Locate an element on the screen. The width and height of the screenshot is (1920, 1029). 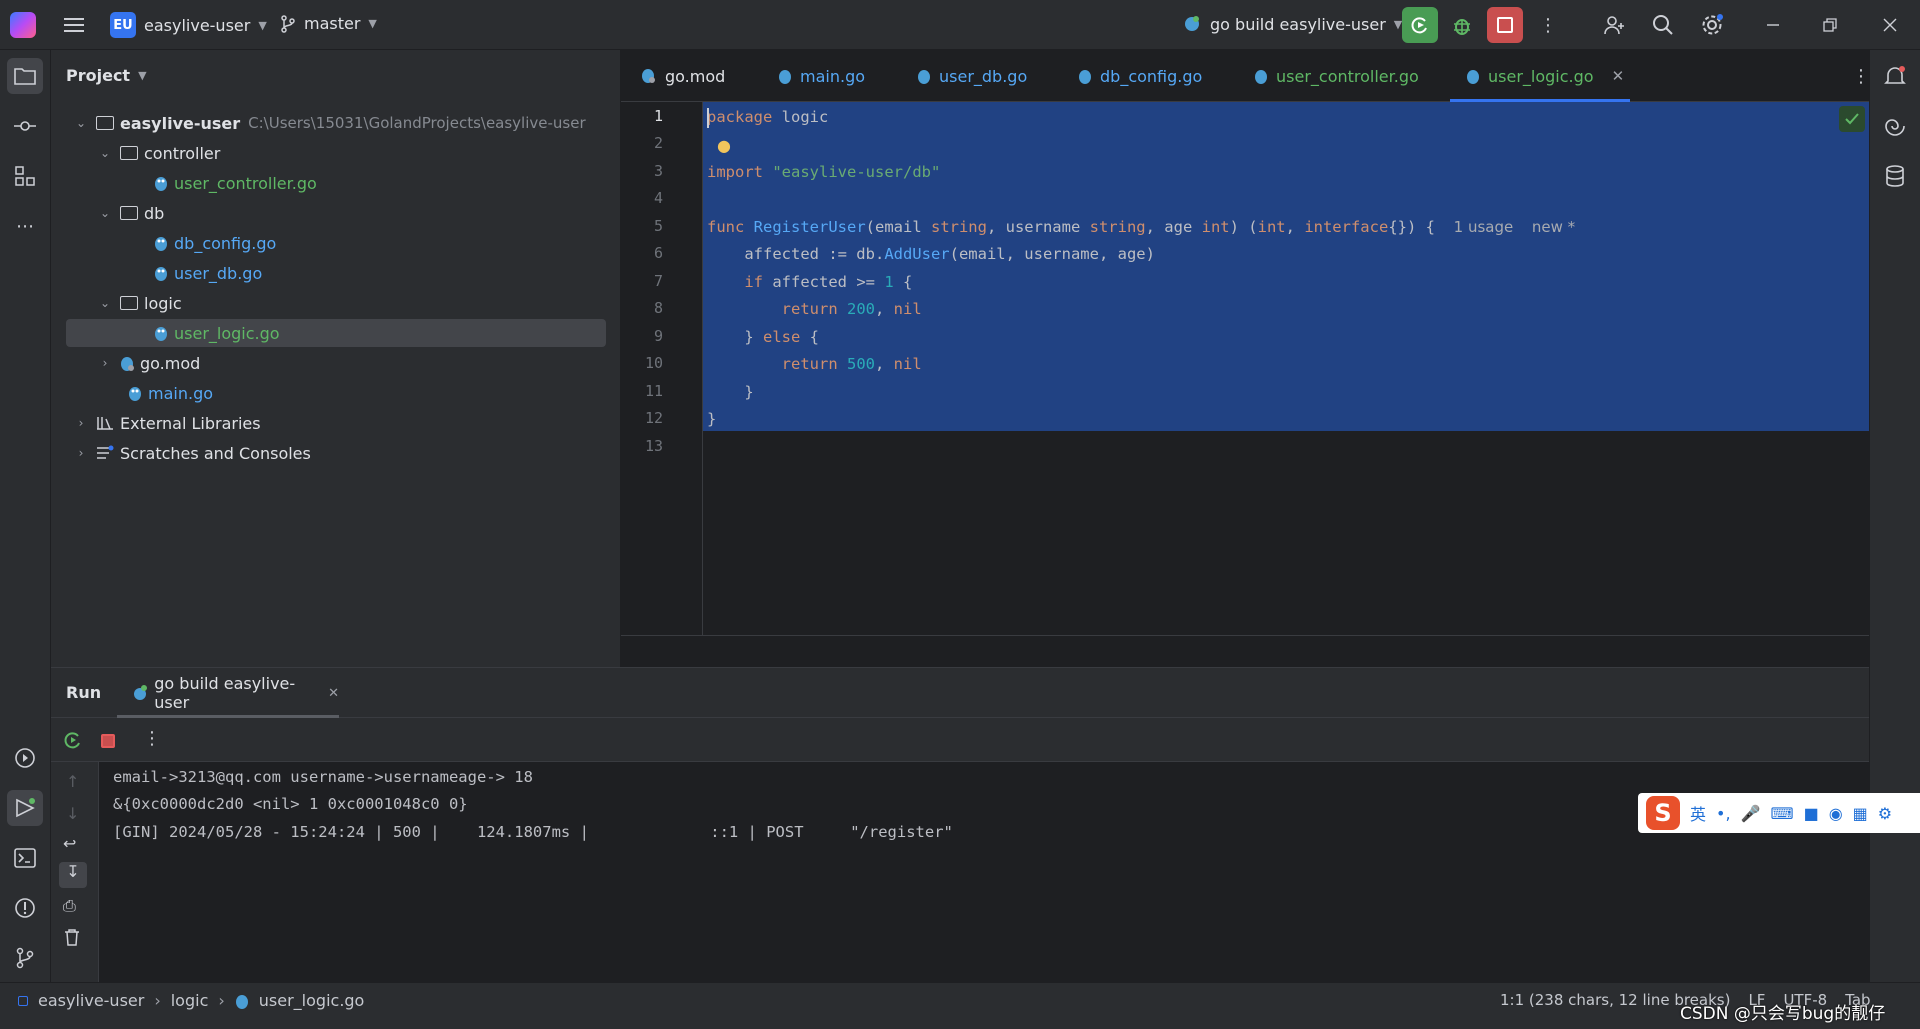
ime-toolbar: S 英 •, 🎤 ⌨ ■ ◉ ▦ ⚙ is located at coordinates (1779, 813).